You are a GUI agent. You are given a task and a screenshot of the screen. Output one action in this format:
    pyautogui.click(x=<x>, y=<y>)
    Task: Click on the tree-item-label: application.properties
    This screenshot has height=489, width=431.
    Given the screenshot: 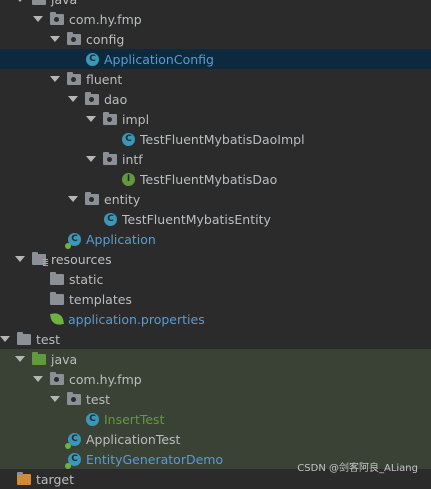 What is the action you would take?
    pyautogui.click(x=136, y=319)
    